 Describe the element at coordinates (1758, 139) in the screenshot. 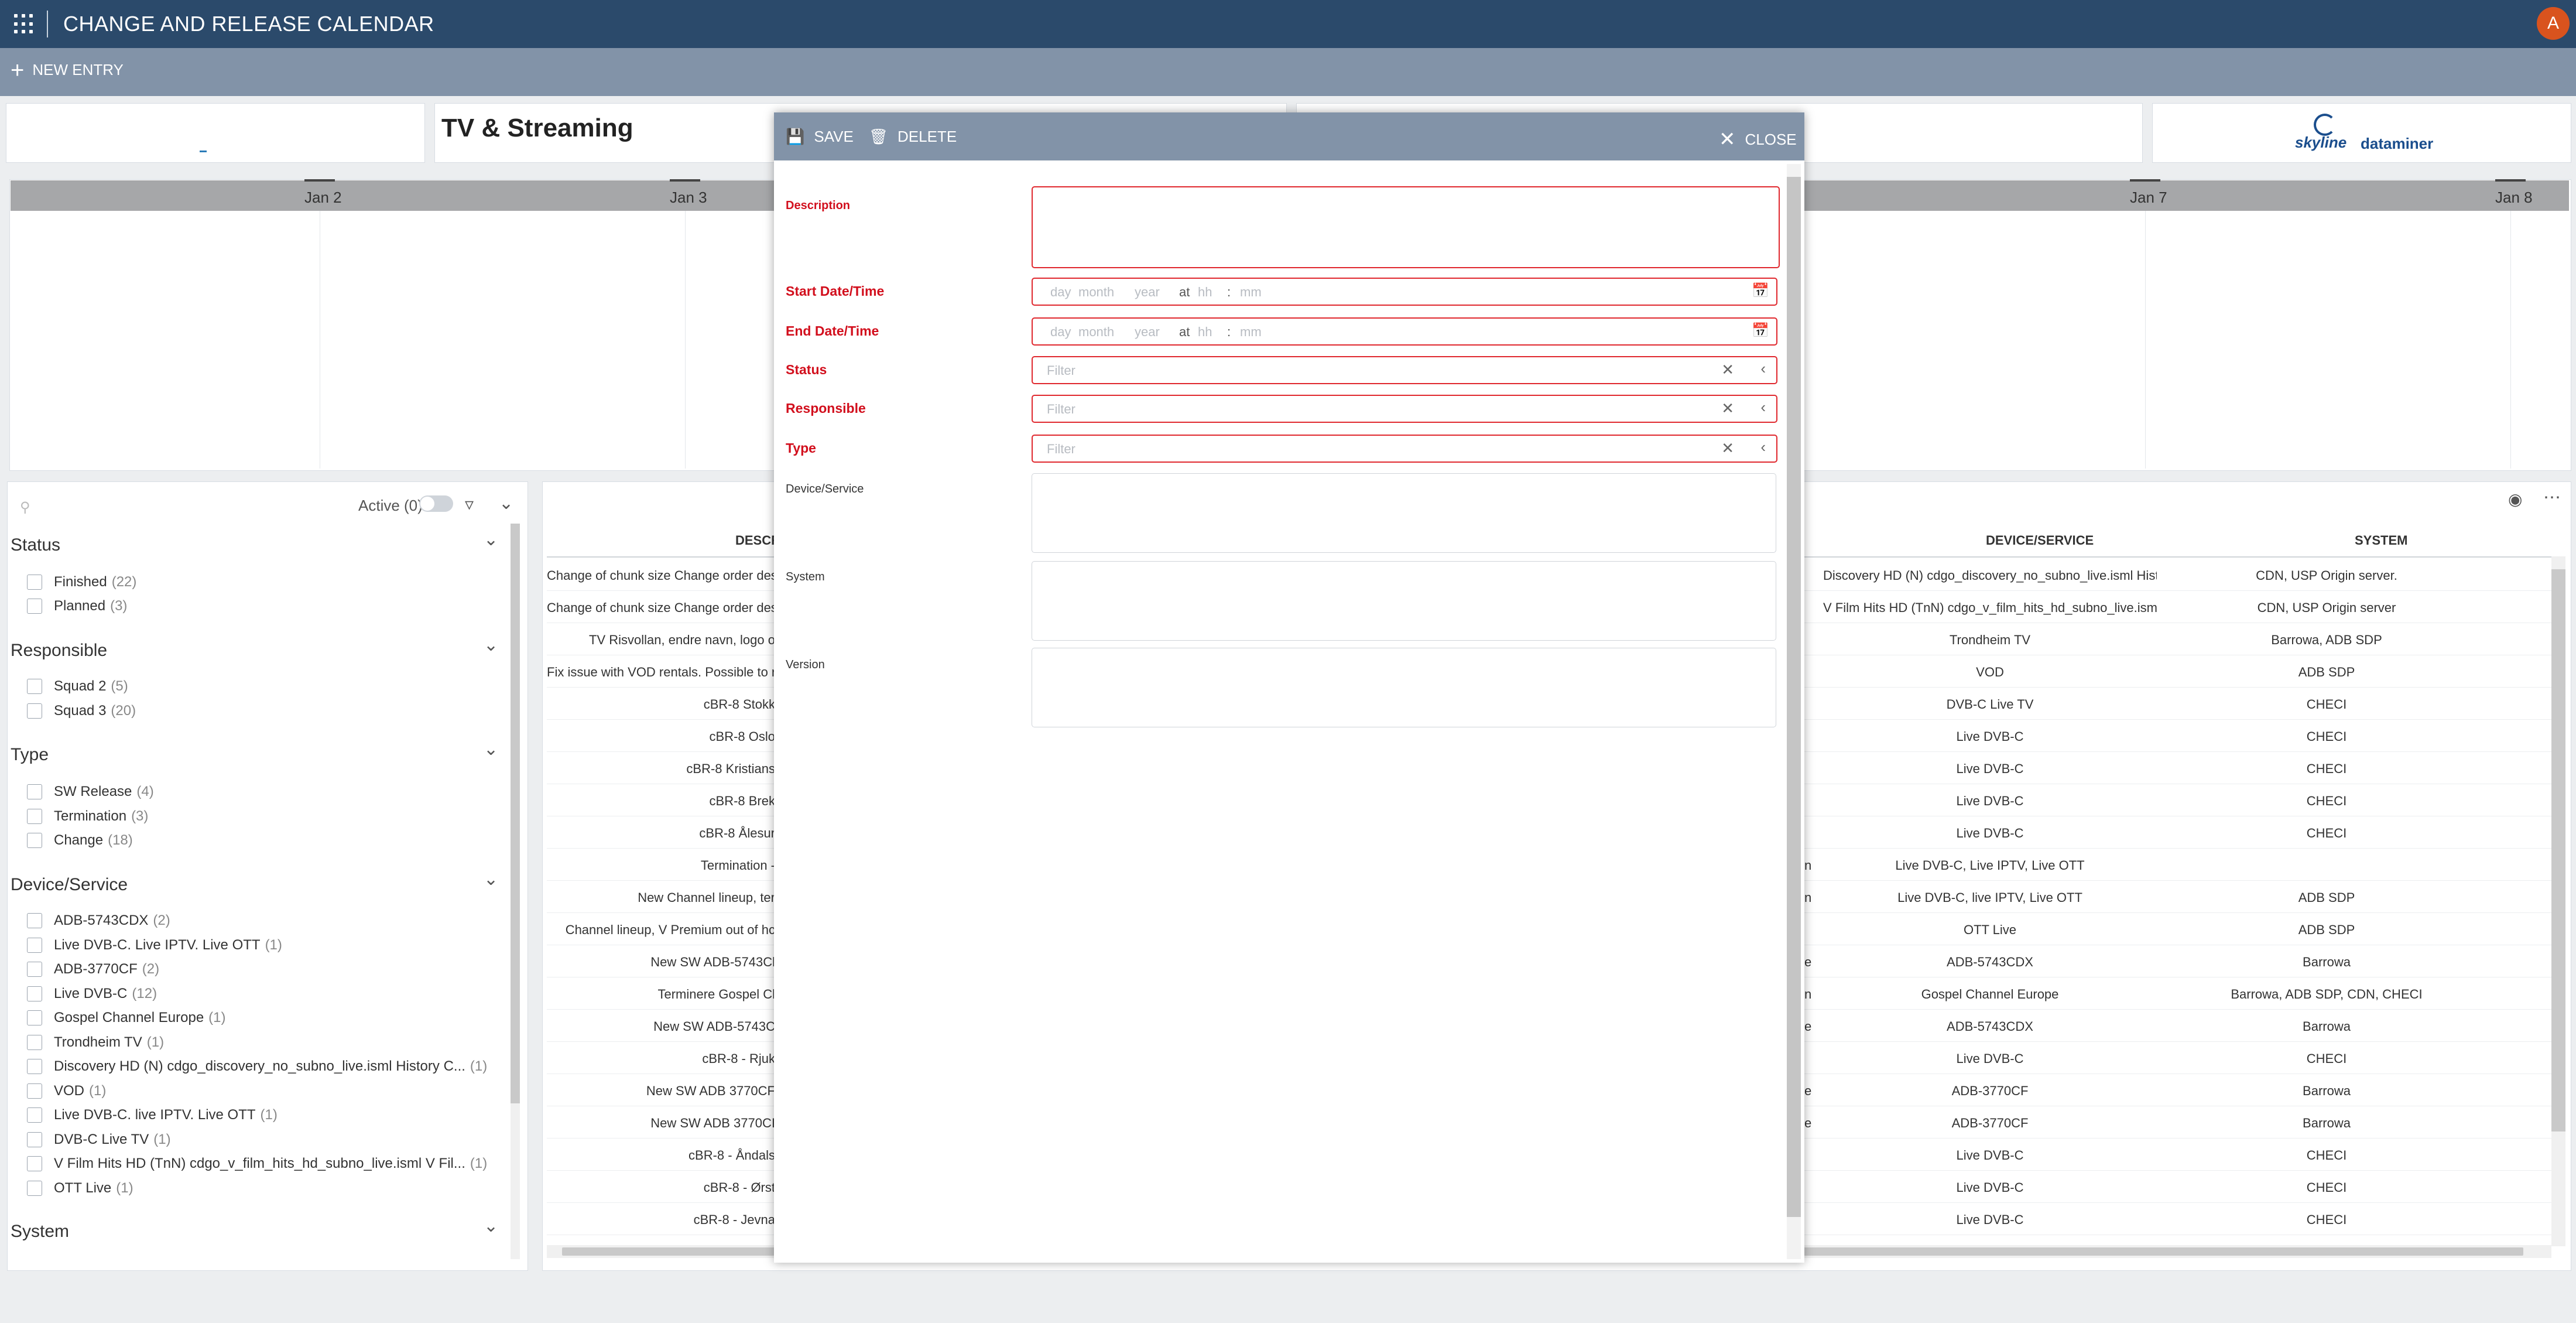

I see `close-button: ✕ CLOSE` at that location.